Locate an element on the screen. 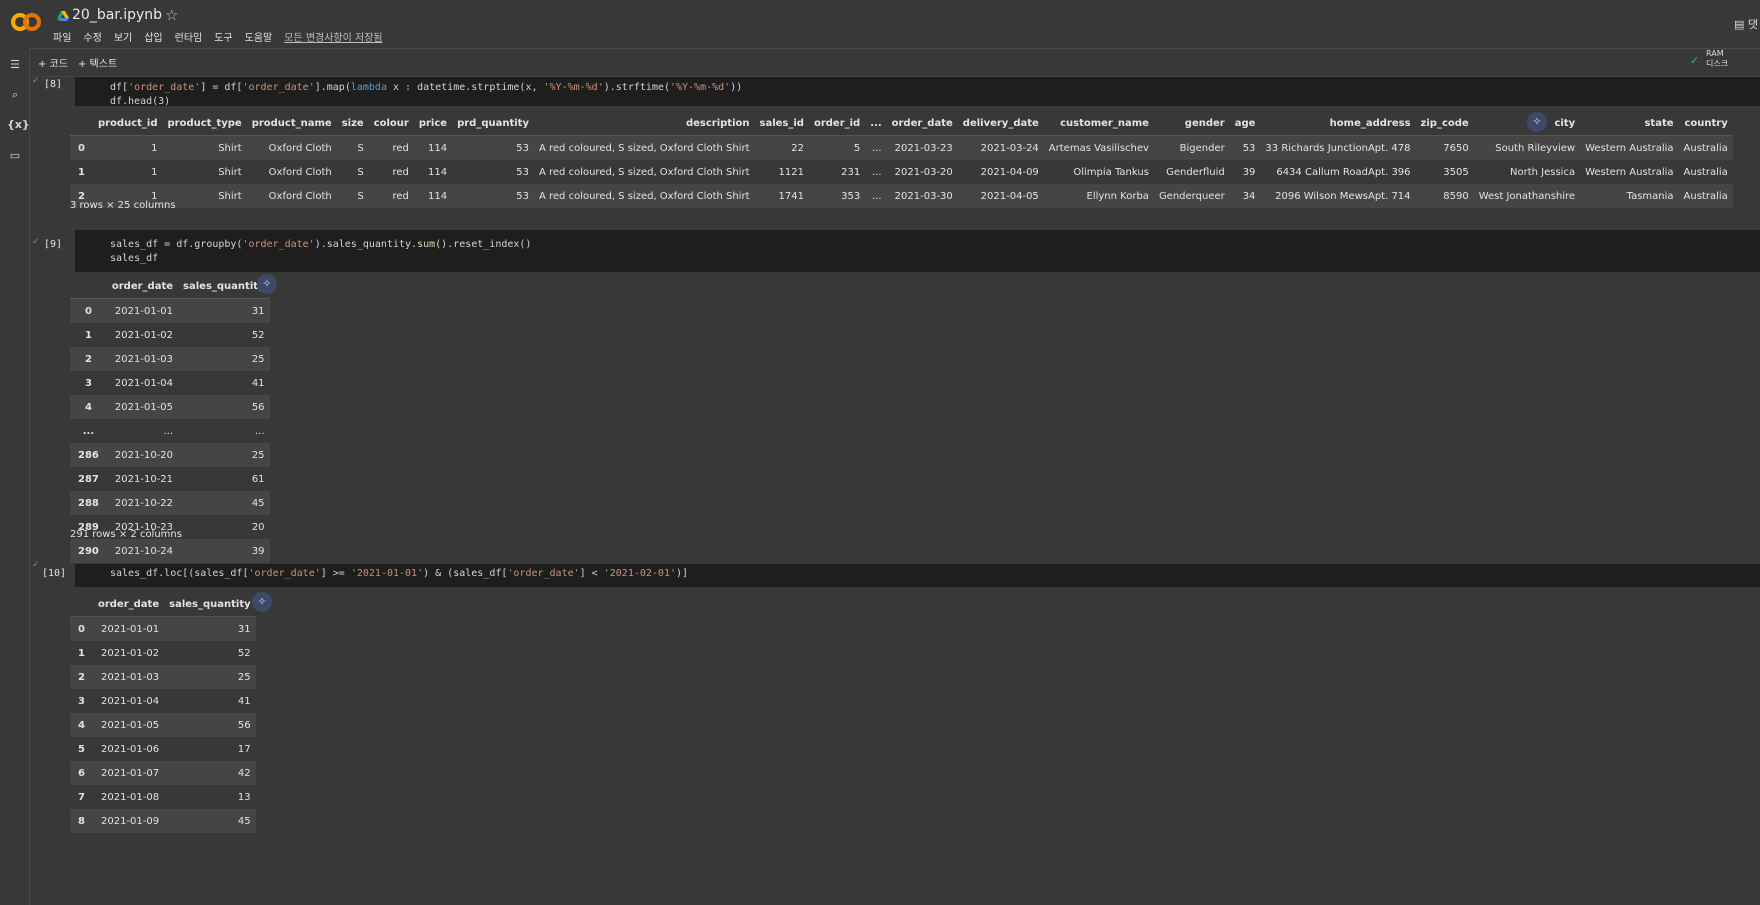  table-cell: 3505 is located at coordinates (1456, 172).